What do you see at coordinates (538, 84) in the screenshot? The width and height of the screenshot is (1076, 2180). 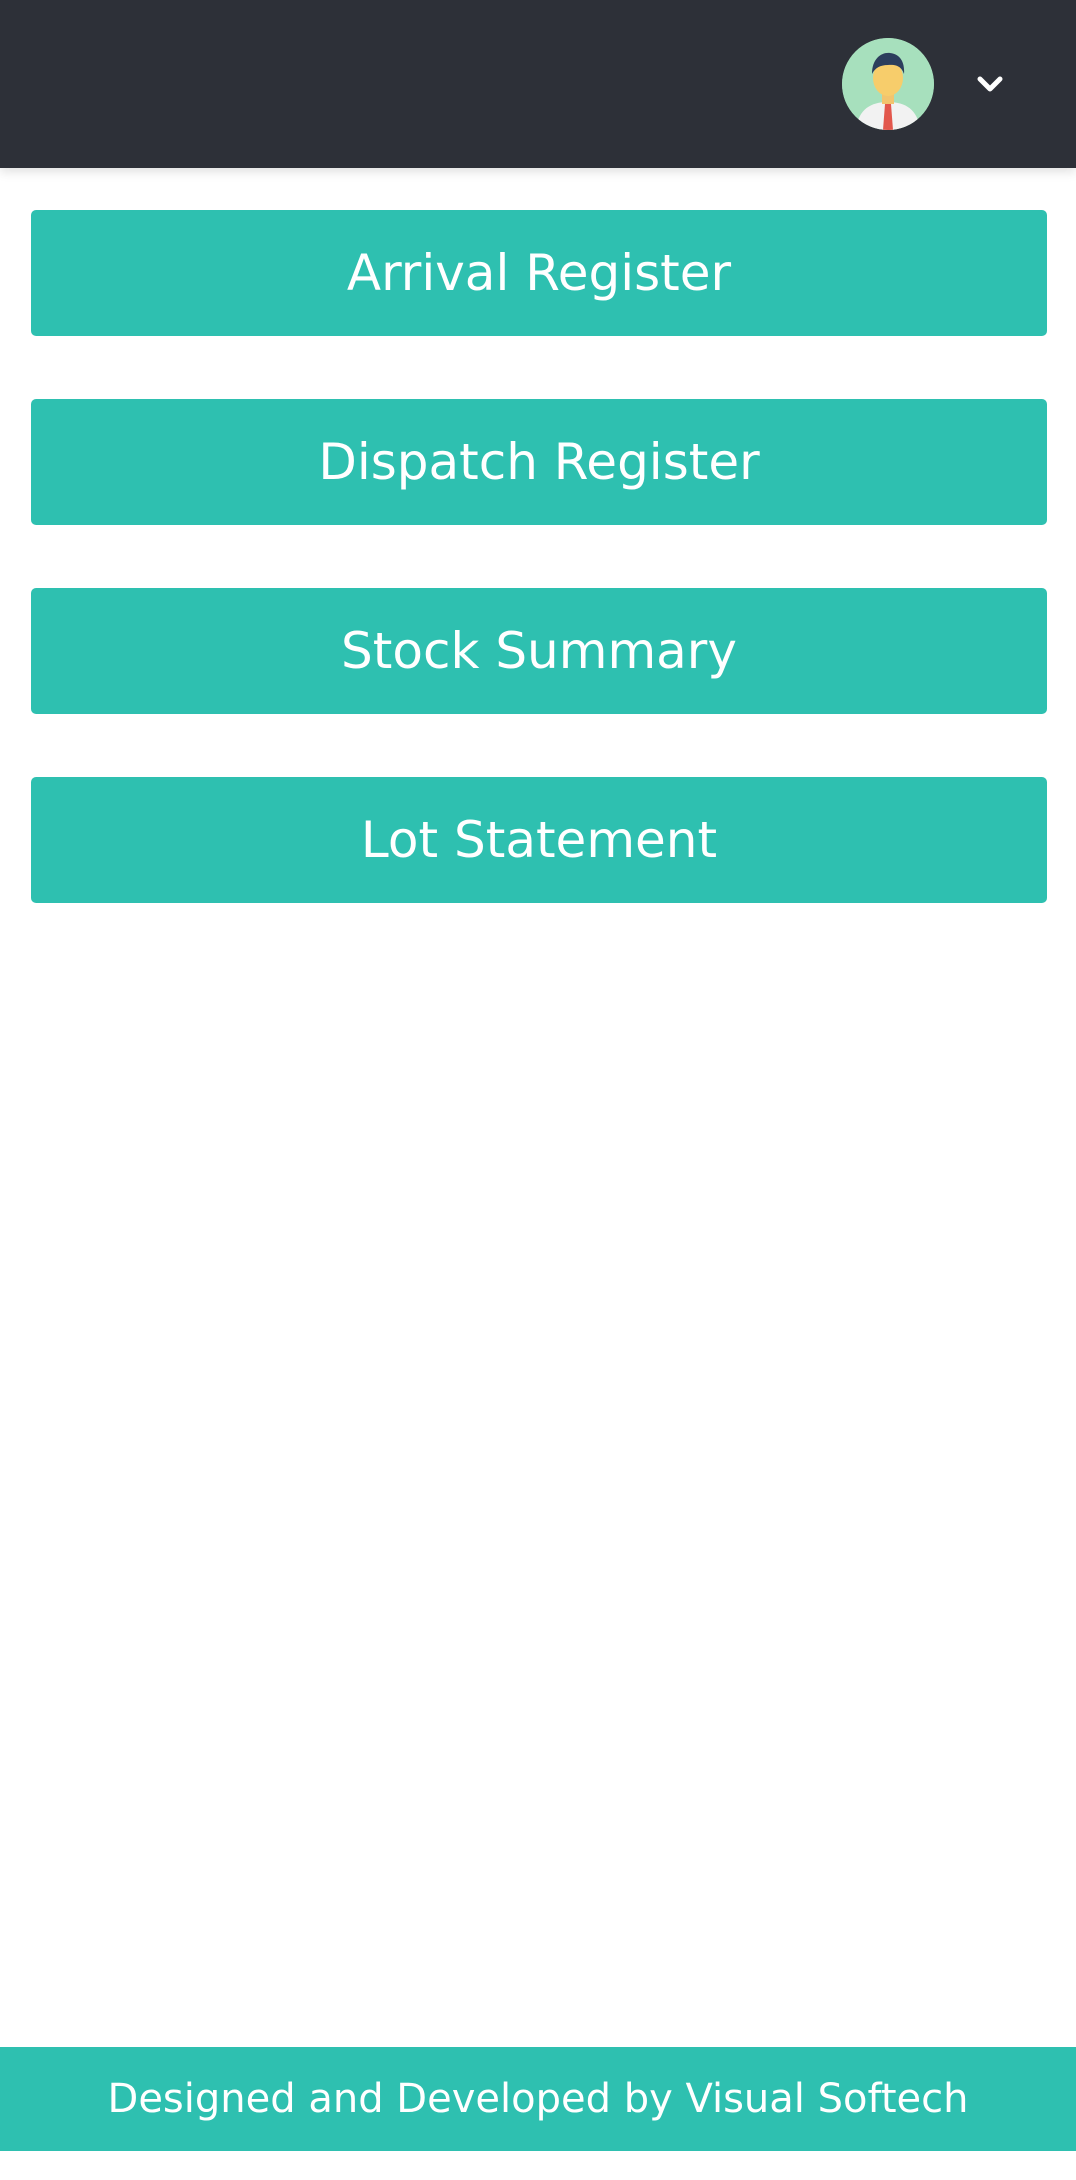 I see `top-navbar` at bounding box center [538, 84].